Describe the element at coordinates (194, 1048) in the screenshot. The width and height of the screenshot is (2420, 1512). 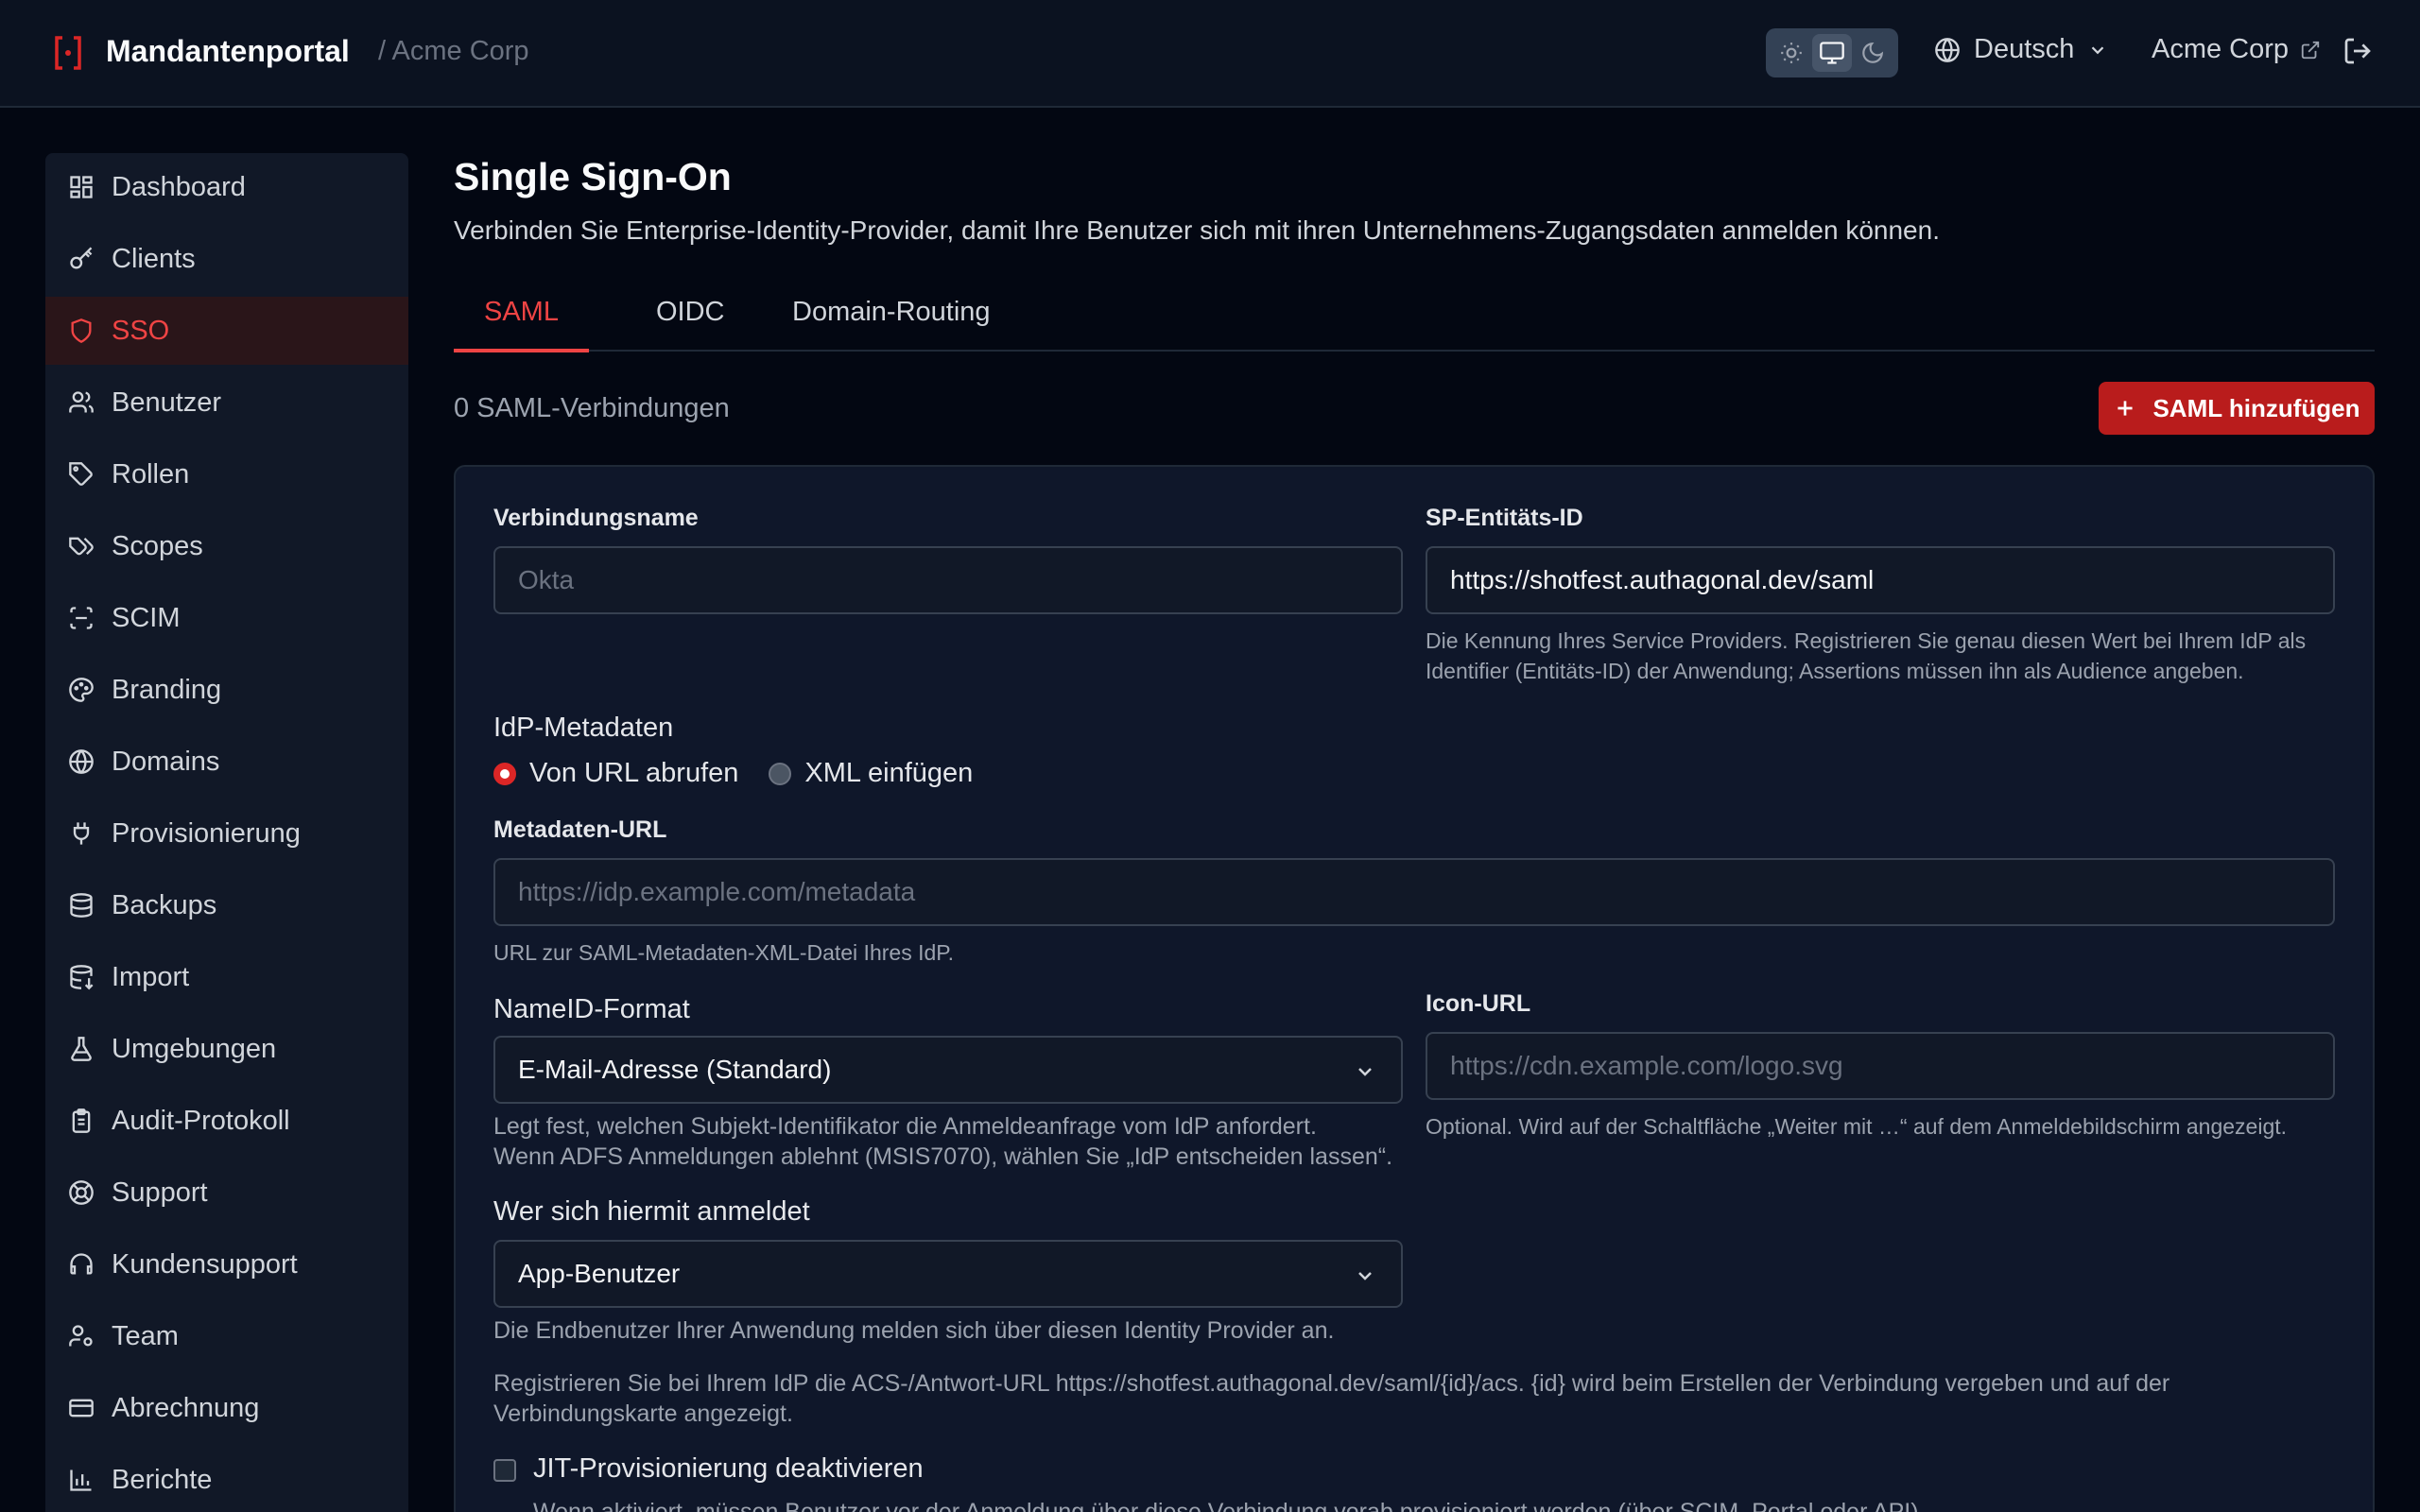
I see `sidebar-item-label: Umgebungen` at that location.